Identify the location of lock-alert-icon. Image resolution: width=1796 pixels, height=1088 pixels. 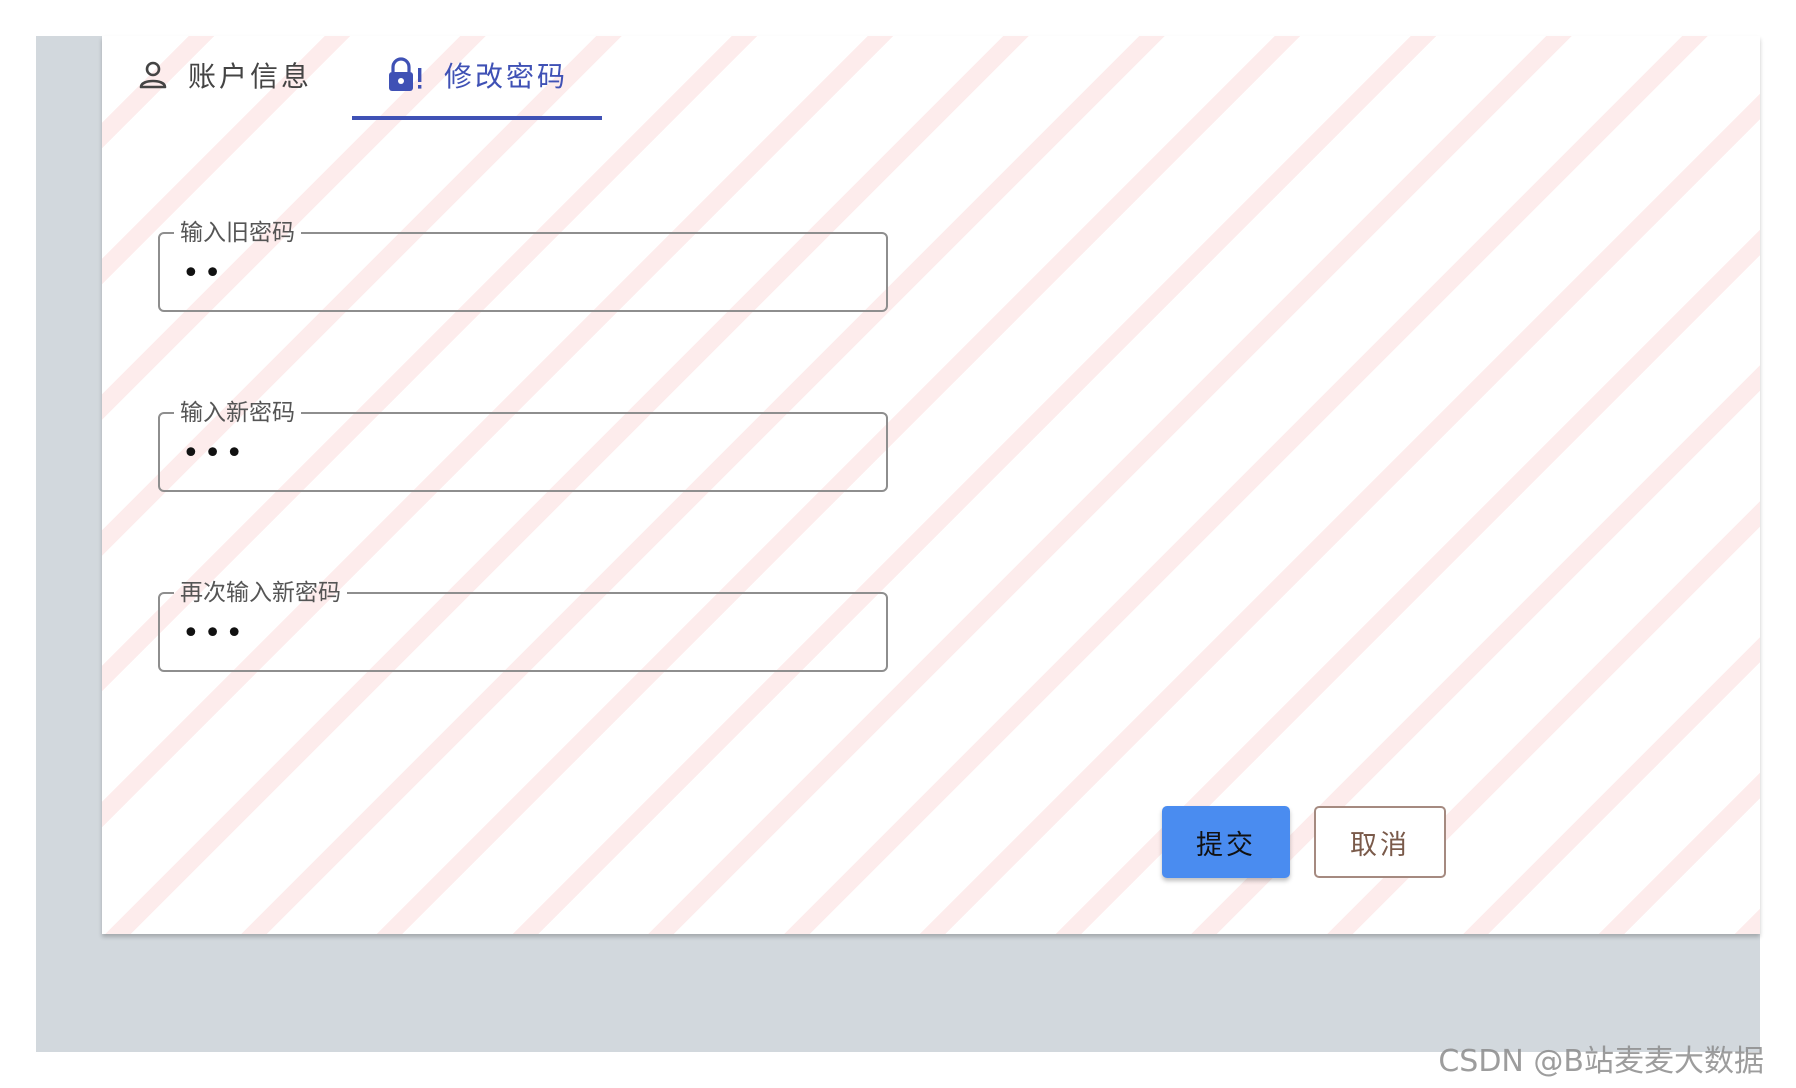
(405, 75).